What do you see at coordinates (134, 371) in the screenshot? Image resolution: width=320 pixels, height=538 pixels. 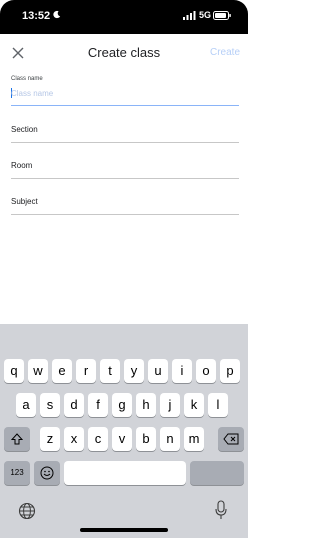 I see `key: y` at bounding box center [134, 371].